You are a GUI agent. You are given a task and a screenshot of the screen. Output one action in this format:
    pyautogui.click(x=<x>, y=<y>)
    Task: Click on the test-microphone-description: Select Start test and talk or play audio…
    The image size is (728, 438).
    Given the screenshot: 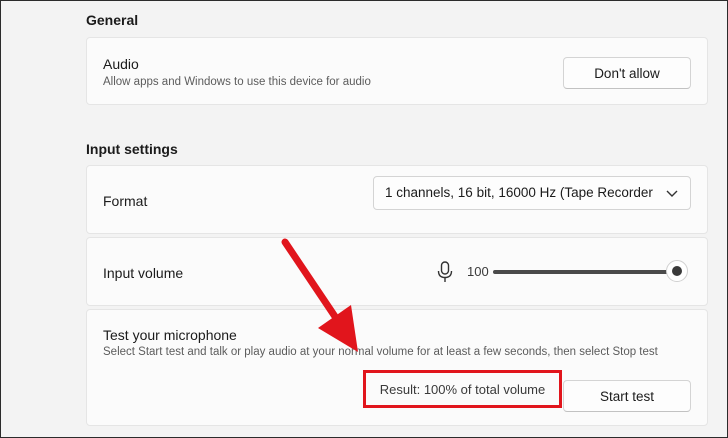 What is the action you would take?
    pyautogui.click(x=380, y=352)
    